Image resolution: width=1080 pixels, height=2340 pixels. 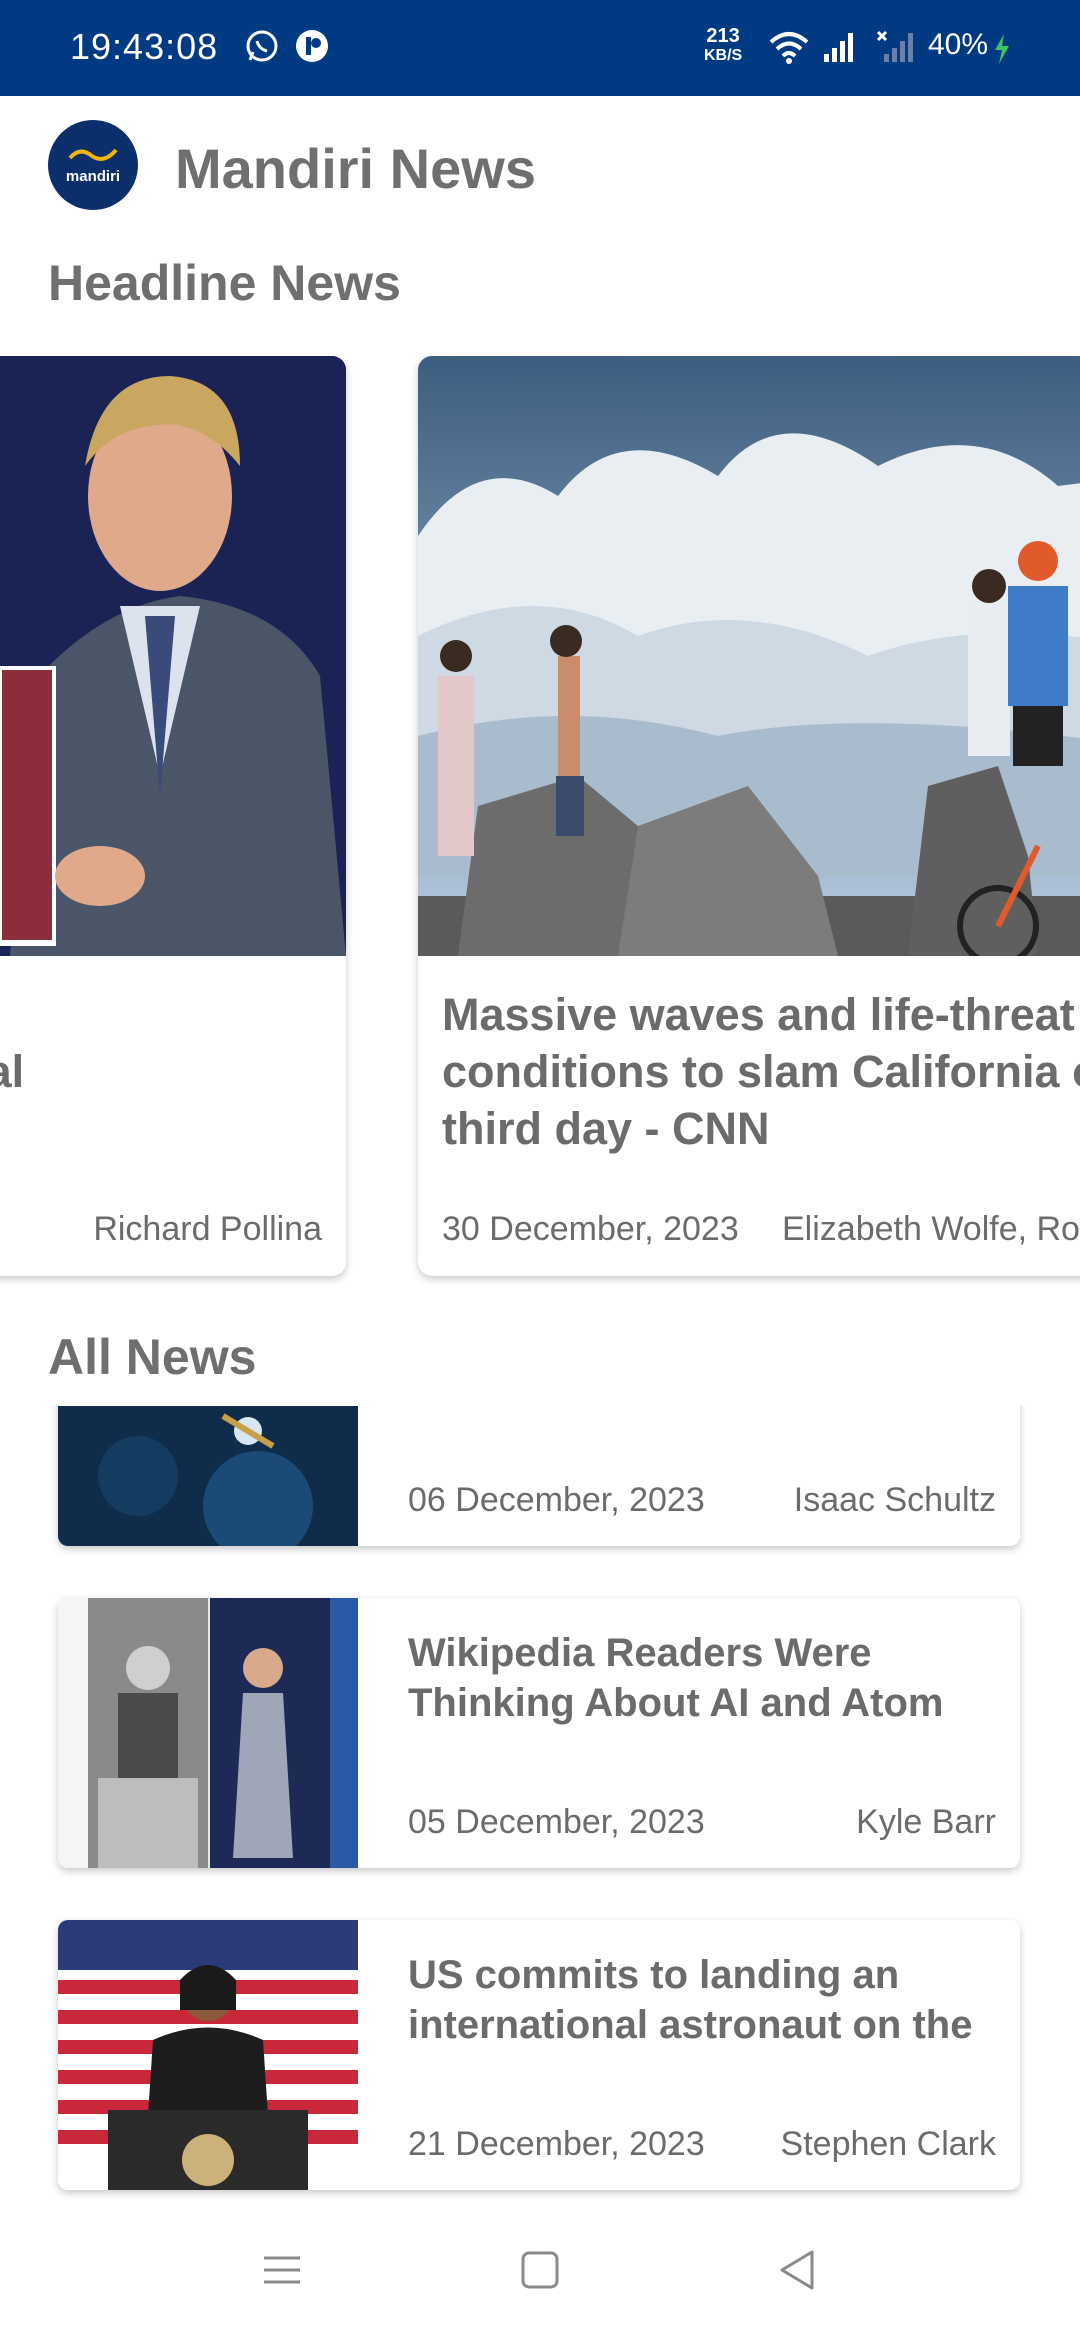 What do you see at coordinates (896, 49) in the screenshot?
I see `signal-x-icon` at bounding box center [896, 49].